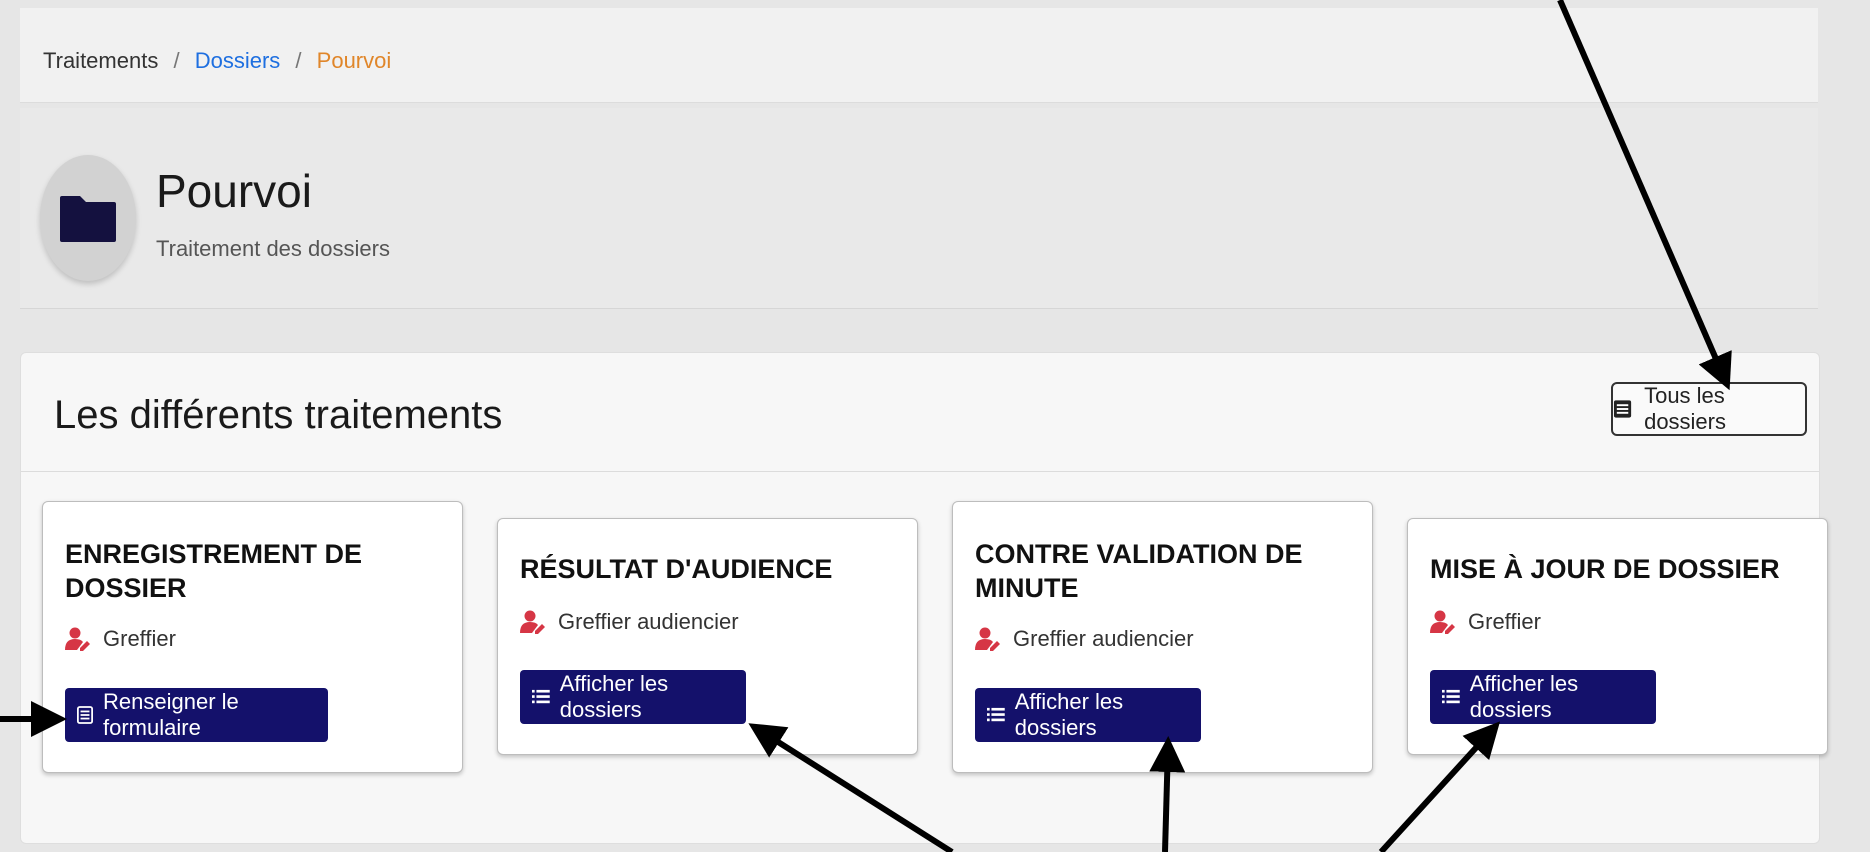  What do you see at coordinates (1685, 408) in the screenshot?
I see `all-files-label: Tous les dossiers` at bounding box center [1685, 408].